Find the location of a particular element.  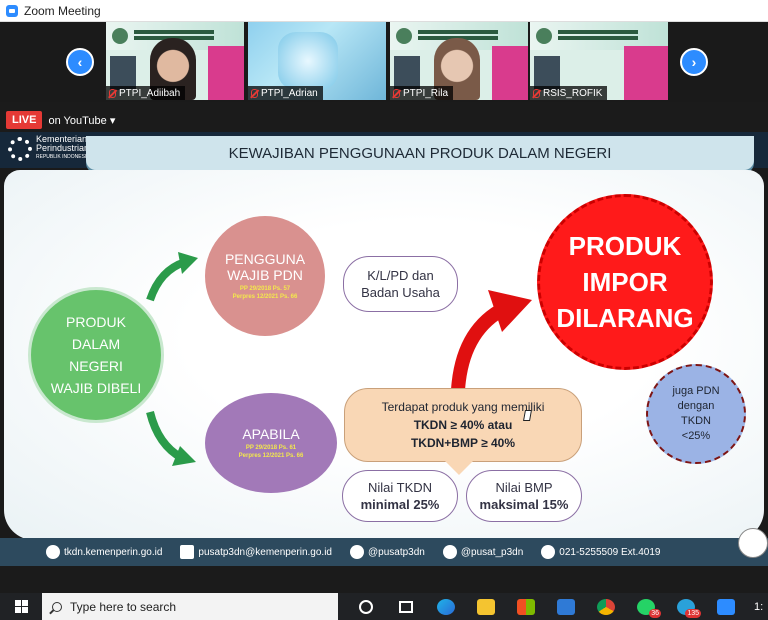

window-title: Zoom Meeting is located at coordinates (62, 10).